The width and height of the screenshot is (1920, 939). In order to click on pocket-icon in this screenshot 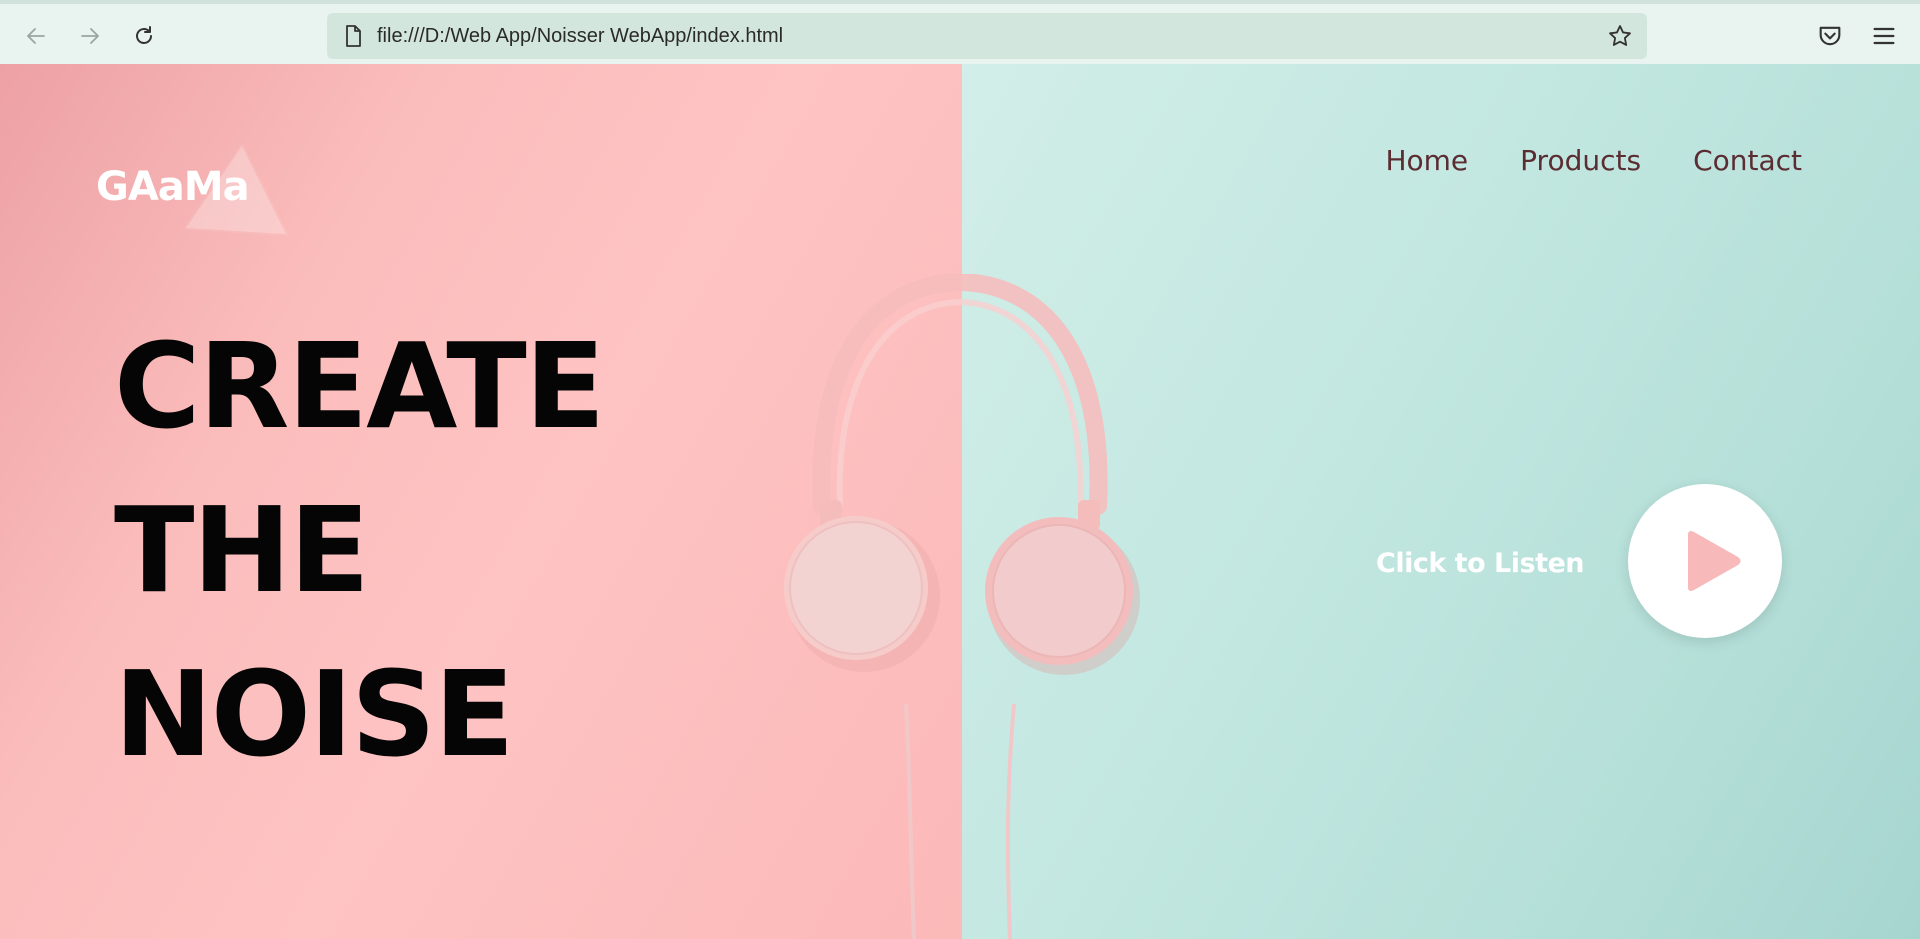, I will do `click(1830, 36)`.